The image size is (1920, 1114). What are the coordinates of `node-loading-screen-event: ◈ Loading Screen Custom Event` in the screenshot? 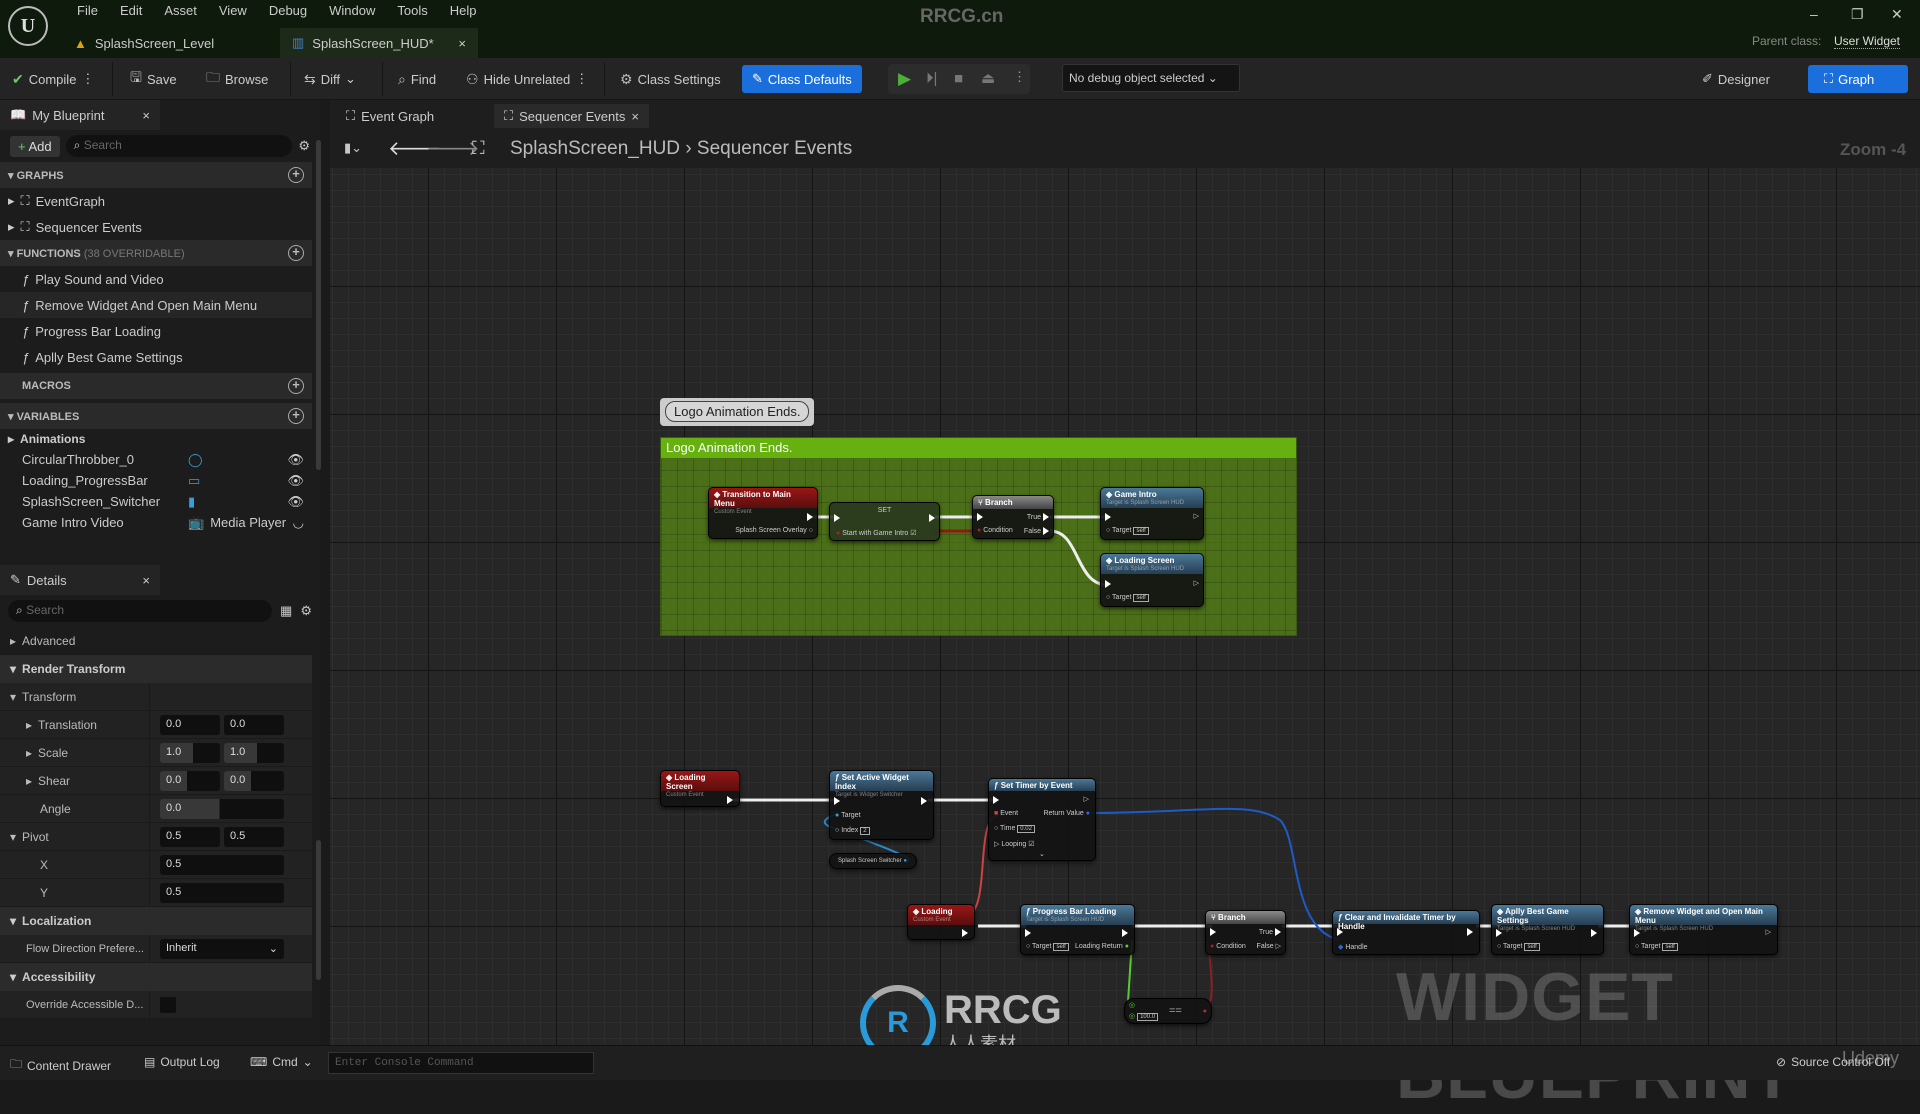 It's located at (700, 788).